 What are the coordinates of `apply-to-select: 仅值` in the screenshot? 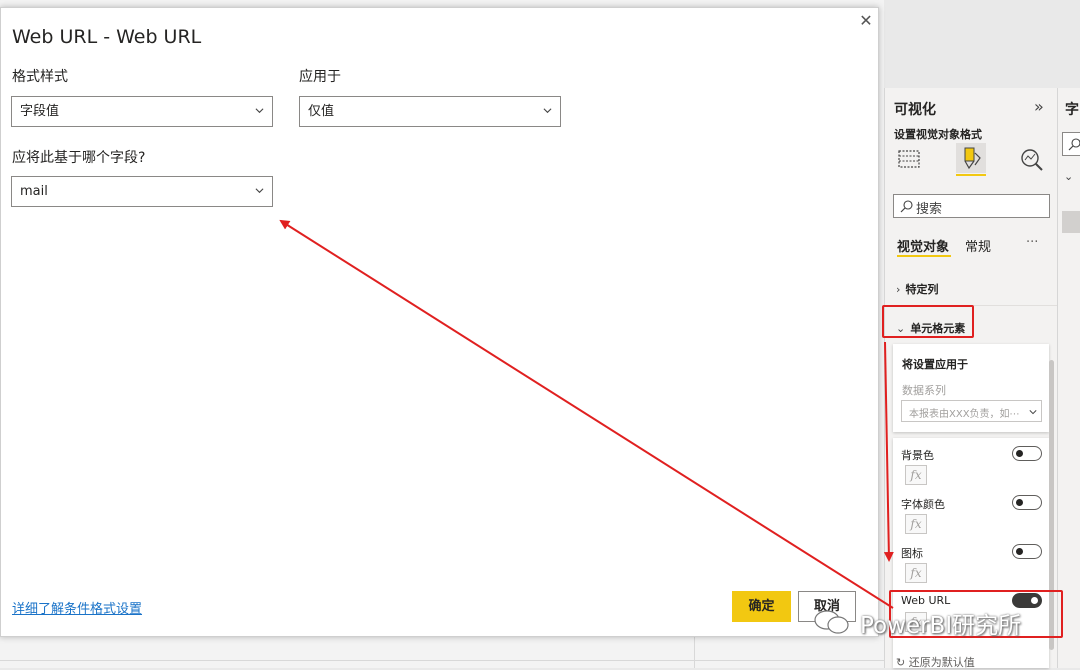 It's located at (430, 111).